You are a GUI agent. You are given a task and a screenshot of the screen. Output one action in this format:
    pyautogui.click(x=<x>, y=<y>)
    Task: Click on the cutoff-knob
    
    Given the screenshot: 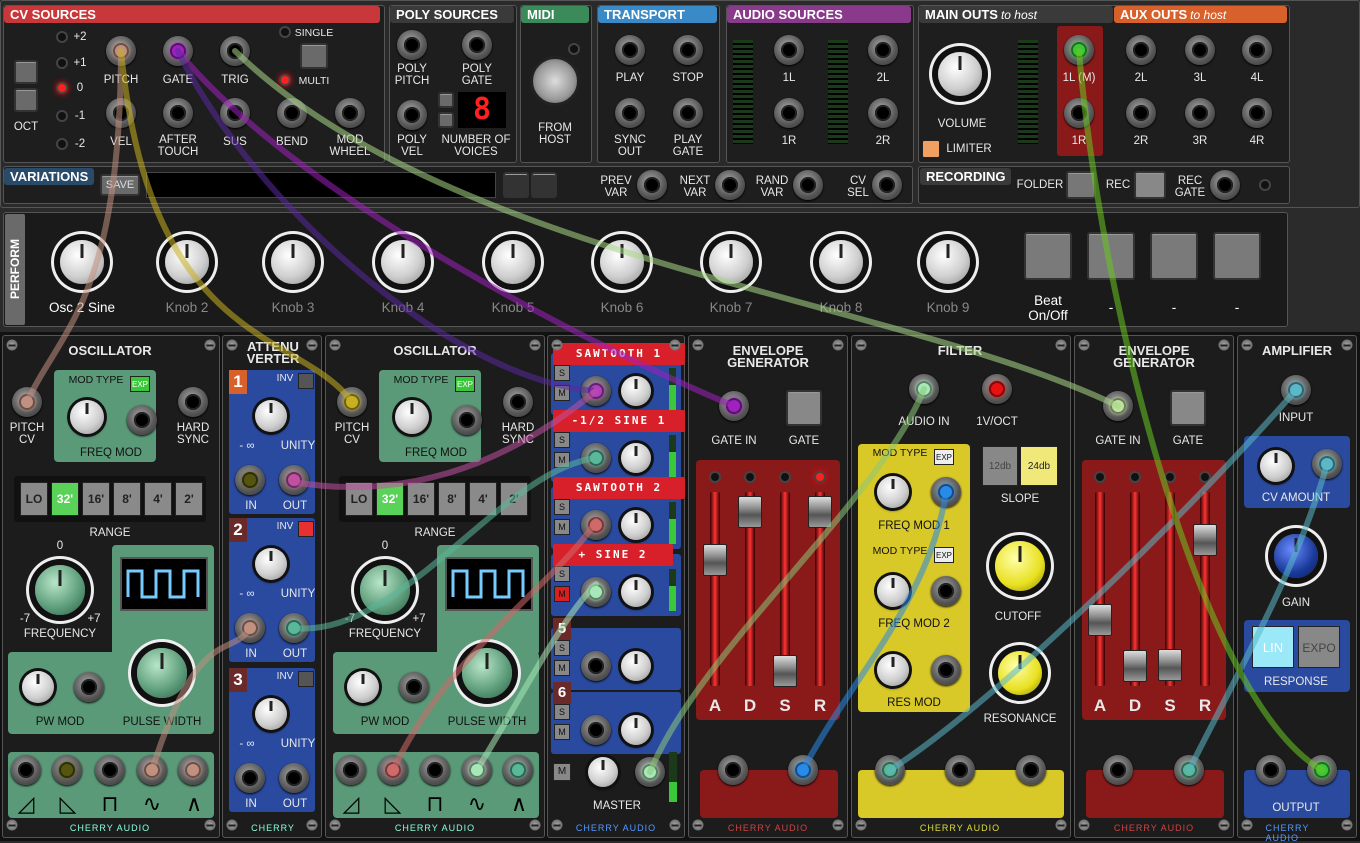 What is the action you would take?
    pyautogui.click(x=1020, y=566)
    